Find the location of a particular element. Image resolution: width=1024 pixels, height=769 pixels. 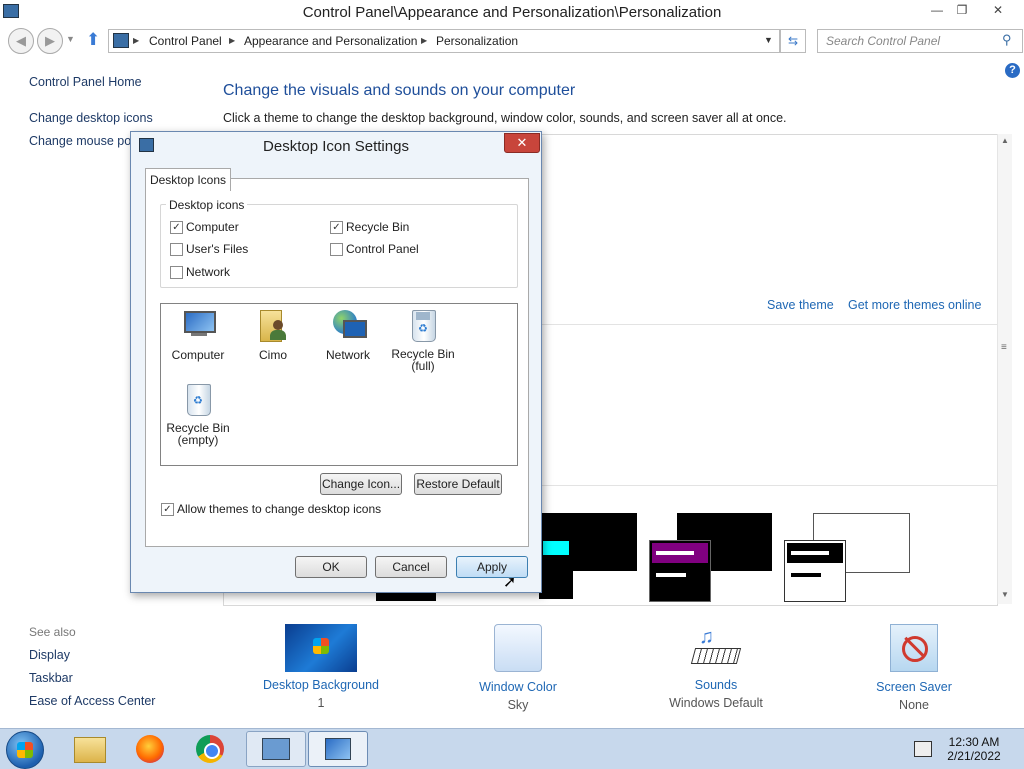

control-panel-checkbox-label: Control Panel is located at coordinates (382, 249).